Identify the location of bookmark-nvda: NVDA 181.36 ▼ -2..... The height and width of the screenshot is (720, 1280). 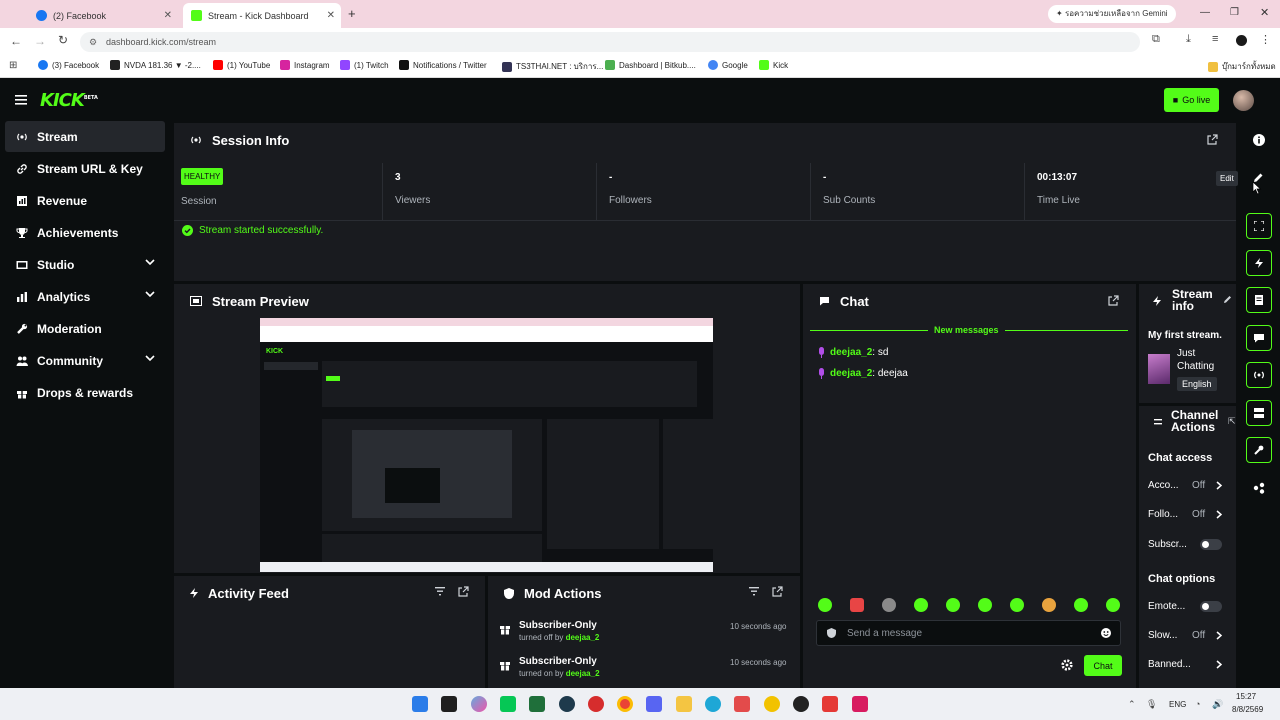
(155, 65).